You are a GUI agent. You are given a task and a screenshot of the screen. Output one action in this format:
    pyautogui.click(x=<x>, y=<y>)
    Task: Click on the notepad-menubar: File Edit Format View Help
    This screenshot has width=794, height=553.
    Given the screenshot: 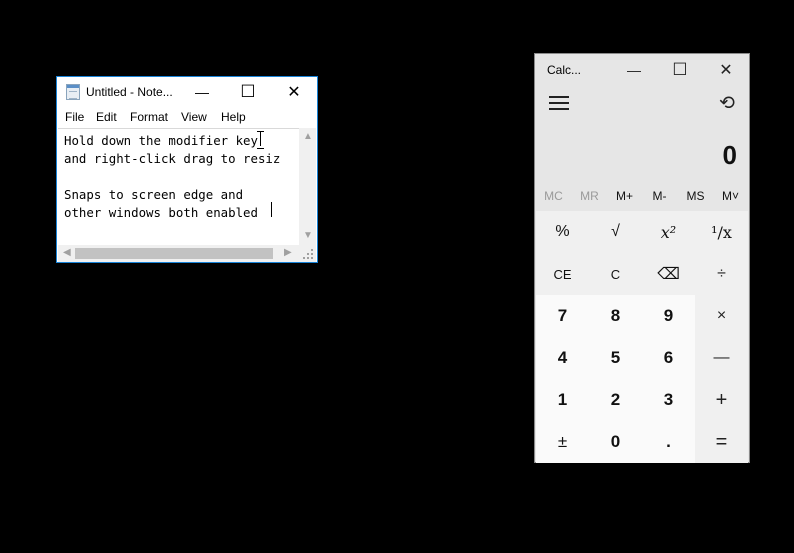 What is the action you would take?
    pyautogui.click(x=187, y=117)
    